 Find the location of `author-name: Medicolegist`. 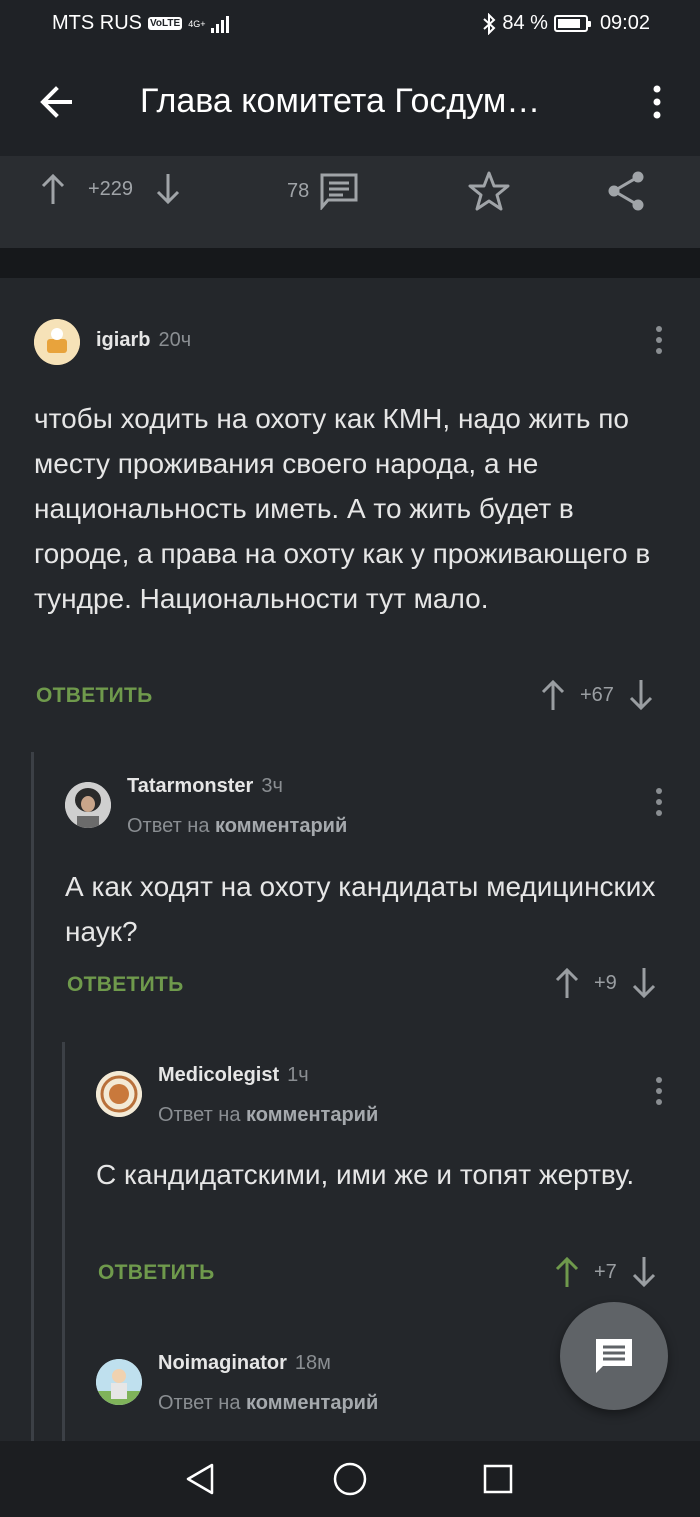

author-name: Medicolegist is located at coordinates (218, 1075).